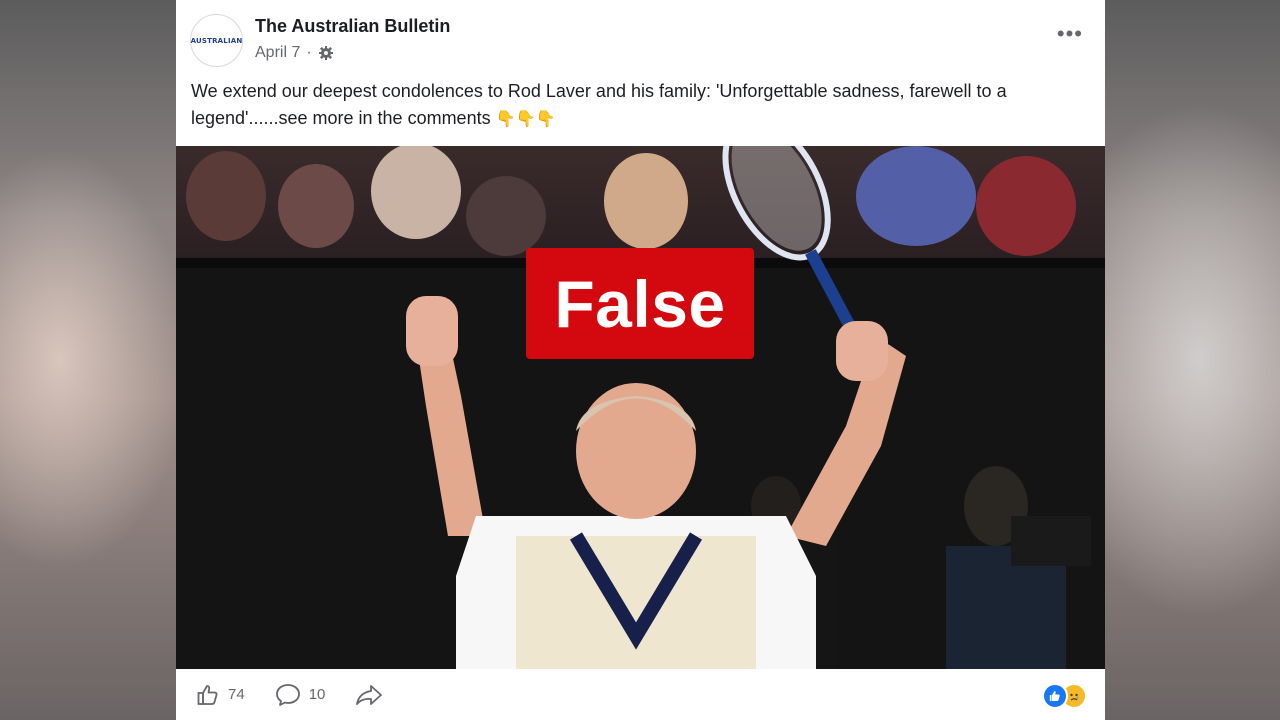  I want to click on like-count: 74, so click(236, 694).